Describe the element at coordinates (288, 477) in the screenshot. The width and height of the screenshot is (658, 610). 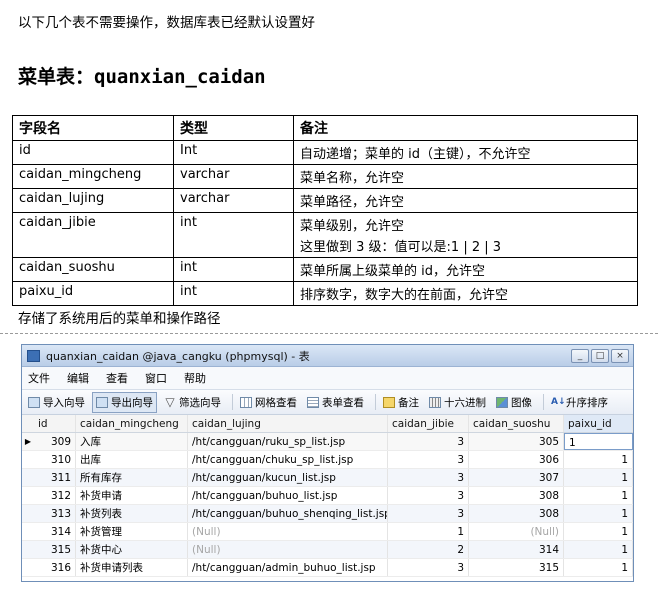
I see `cell-lujing: /ht/cangguan/kucun_list.jsp` at that location.